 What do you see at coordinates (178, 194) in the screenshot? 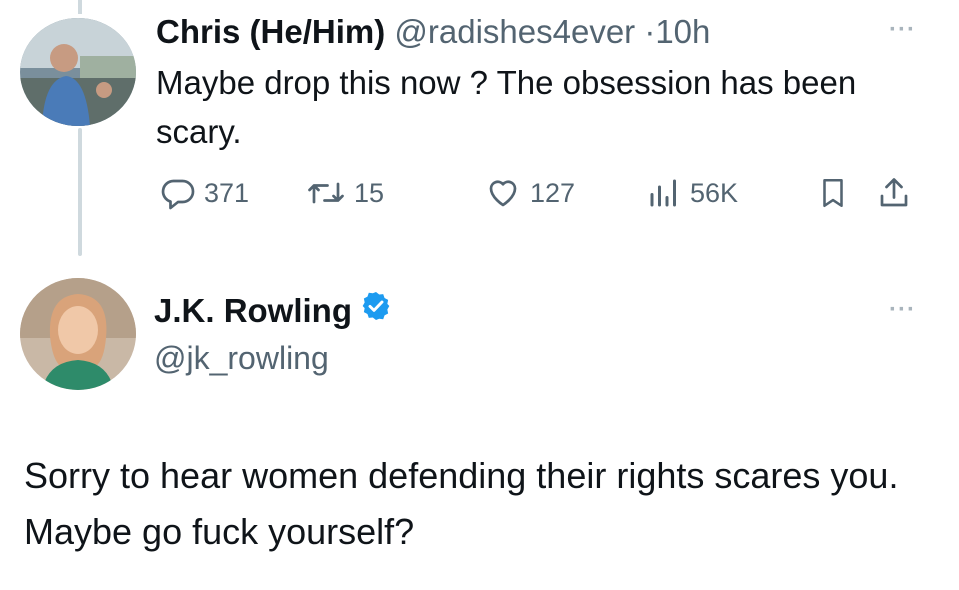
I see `reply-icon` at bounding box center [178, 194].